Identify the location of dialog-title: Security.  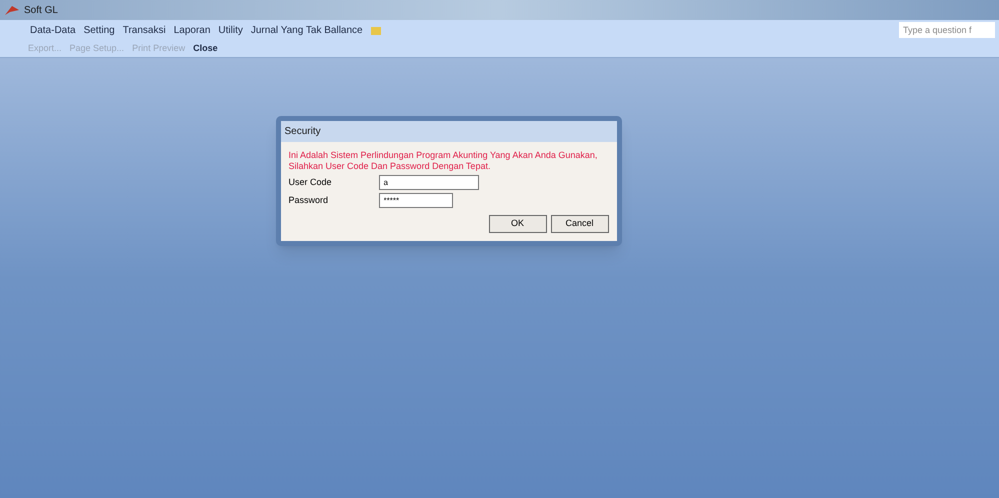
(448, 131).